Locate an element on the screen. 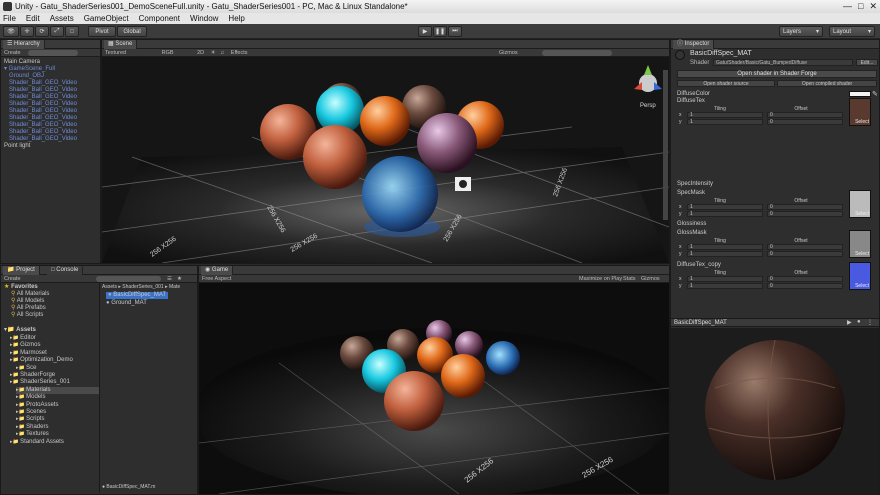  shader-dropdown: Gatu/Shader/Basic/Gatu_BumpedDiffuse is located at coordinates (783, 62).